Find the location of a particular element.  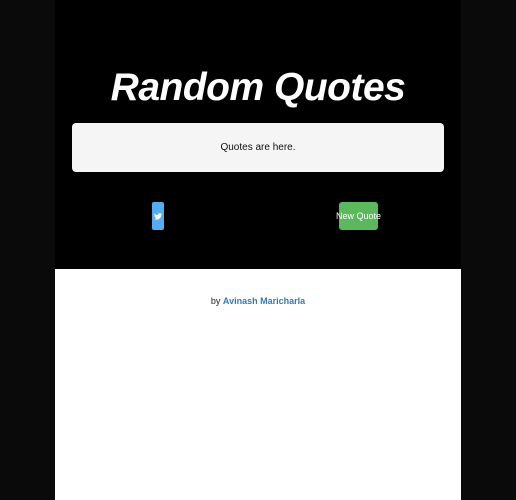

quote-text: Quotes are here. is located at coordinates (258, 147).